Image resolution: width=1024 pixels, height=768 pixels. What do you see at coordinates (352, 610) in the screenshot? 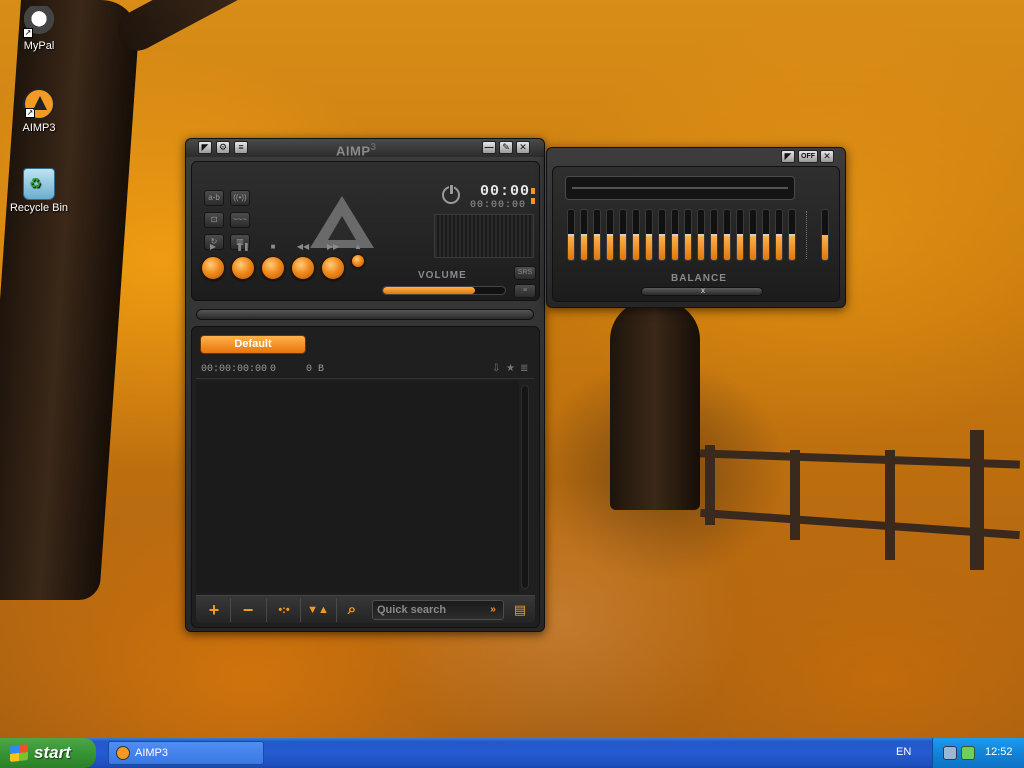
I see `search-icon: ⌕` at bounding box center [352, 610].